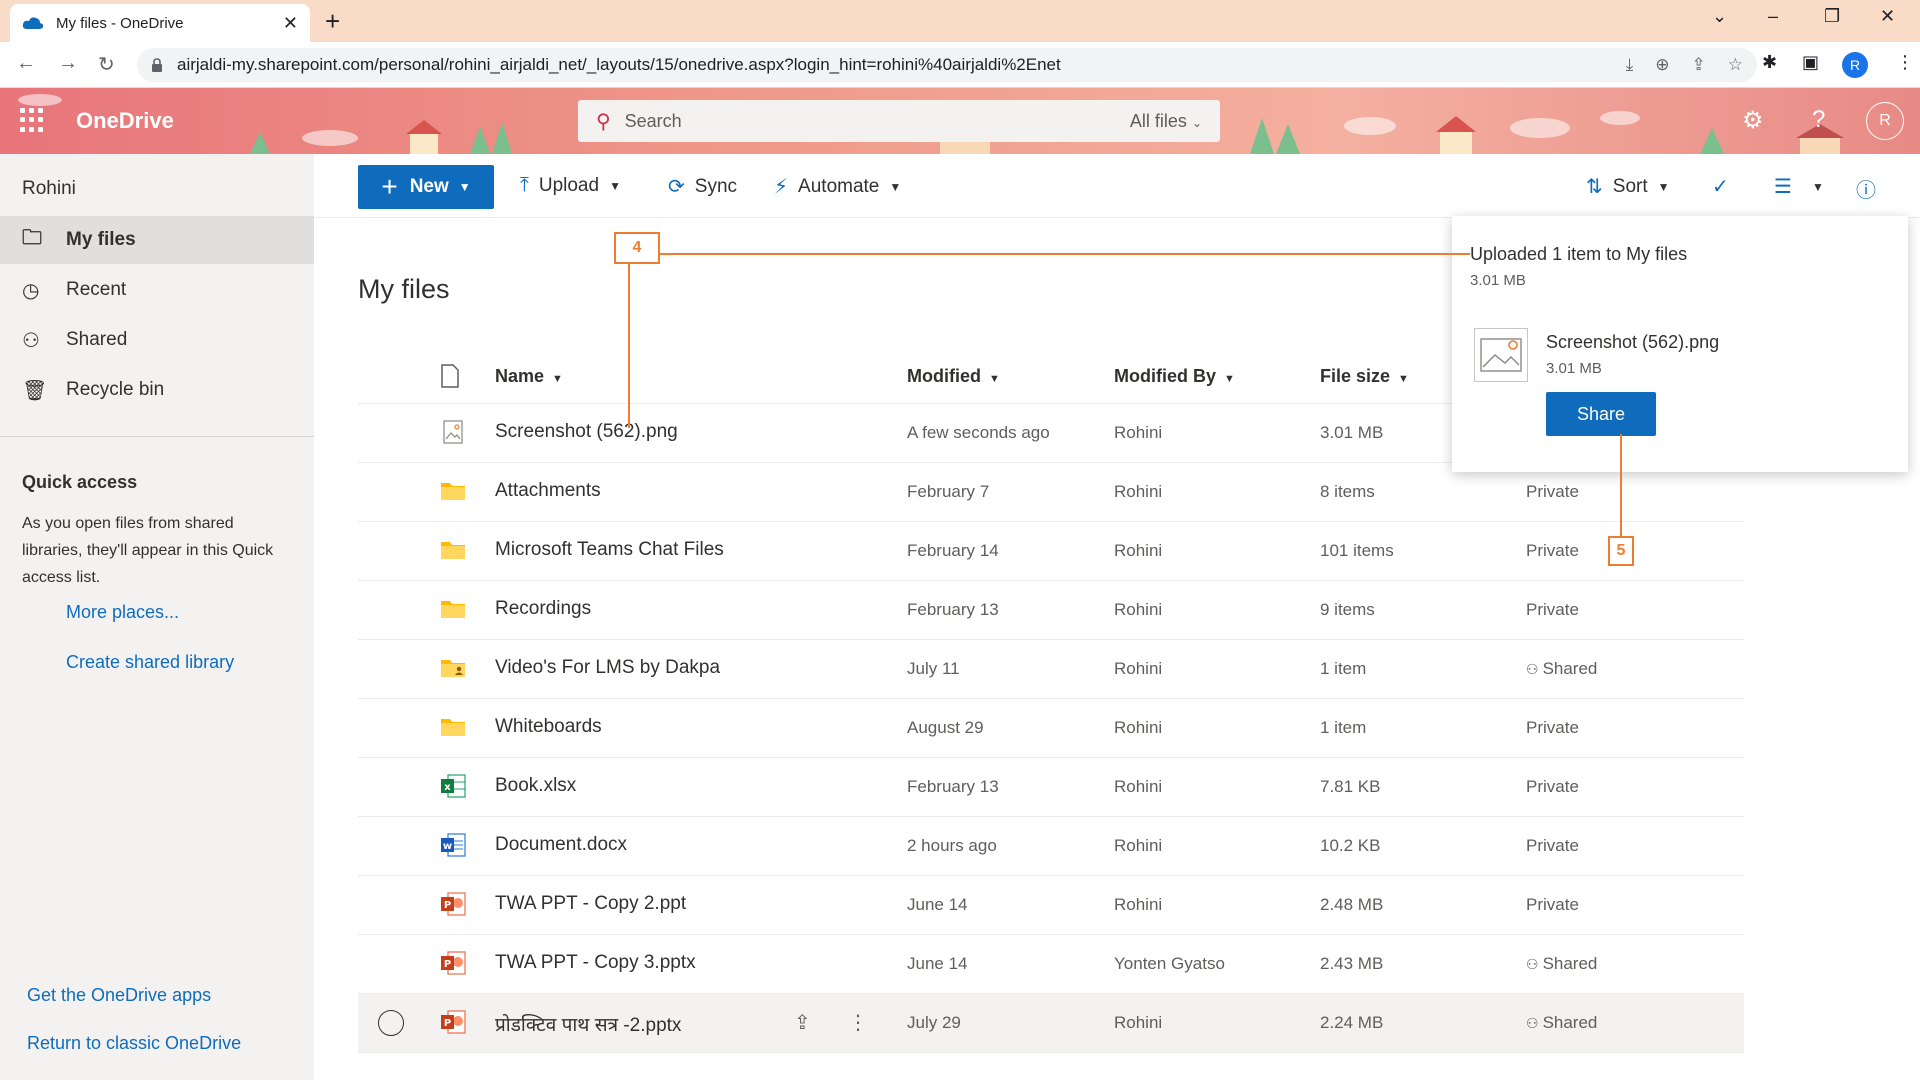  What do you see at coordinates (1773, 16) in the screenshot?
I see `minimize-icon: –` at bounding box center [1773, 16].